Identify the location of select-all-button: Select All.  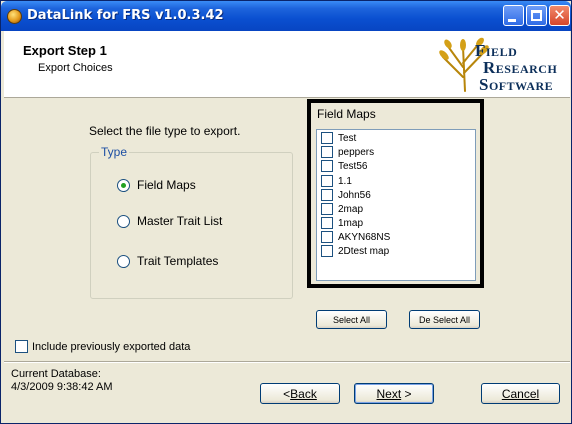
(351, 319).